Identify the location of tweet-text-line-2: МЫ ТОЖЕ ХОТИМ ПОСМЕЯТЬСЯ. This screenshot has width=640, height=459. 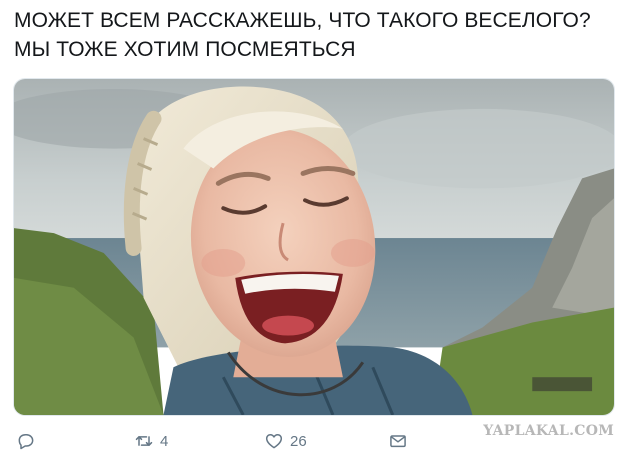
(185, 49).